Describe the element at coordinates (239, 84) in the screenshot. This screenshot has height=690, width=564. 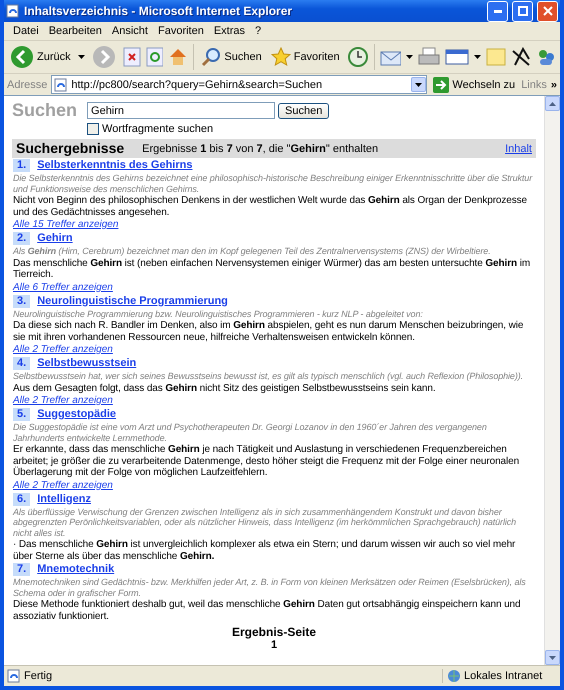
I see `address-field: http://pc800/search?query=Gehirn&search=Suchen` at that location.